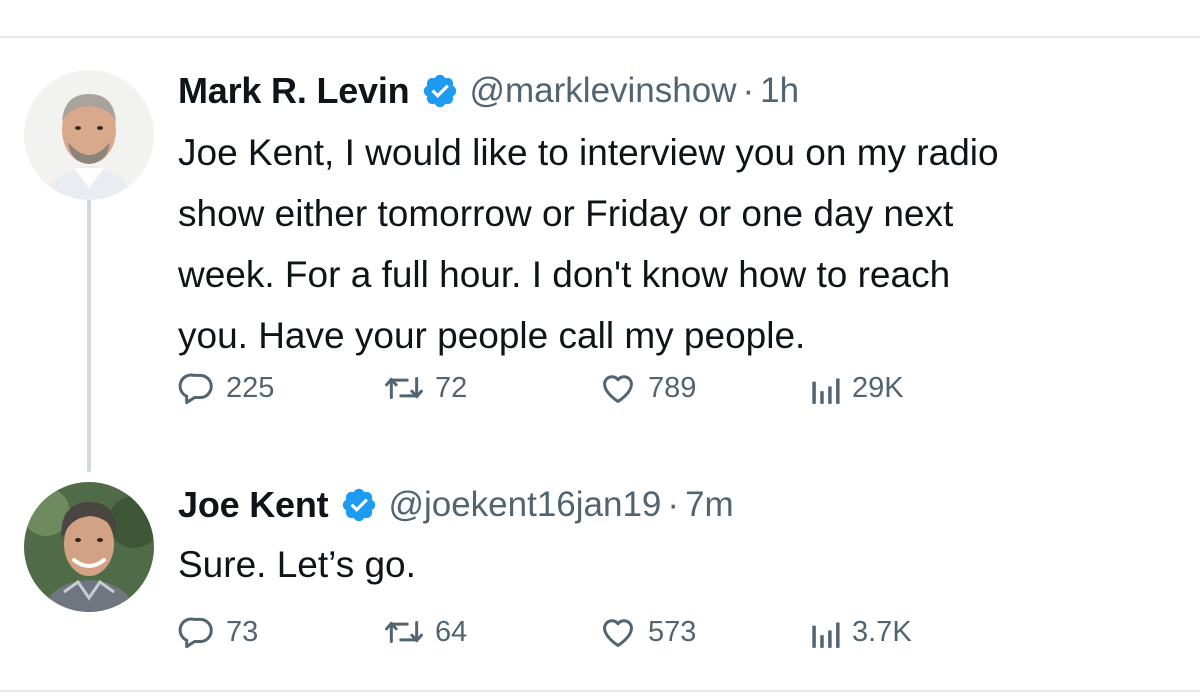  I want to click on views-button: 3.7K, so click(860, 632).